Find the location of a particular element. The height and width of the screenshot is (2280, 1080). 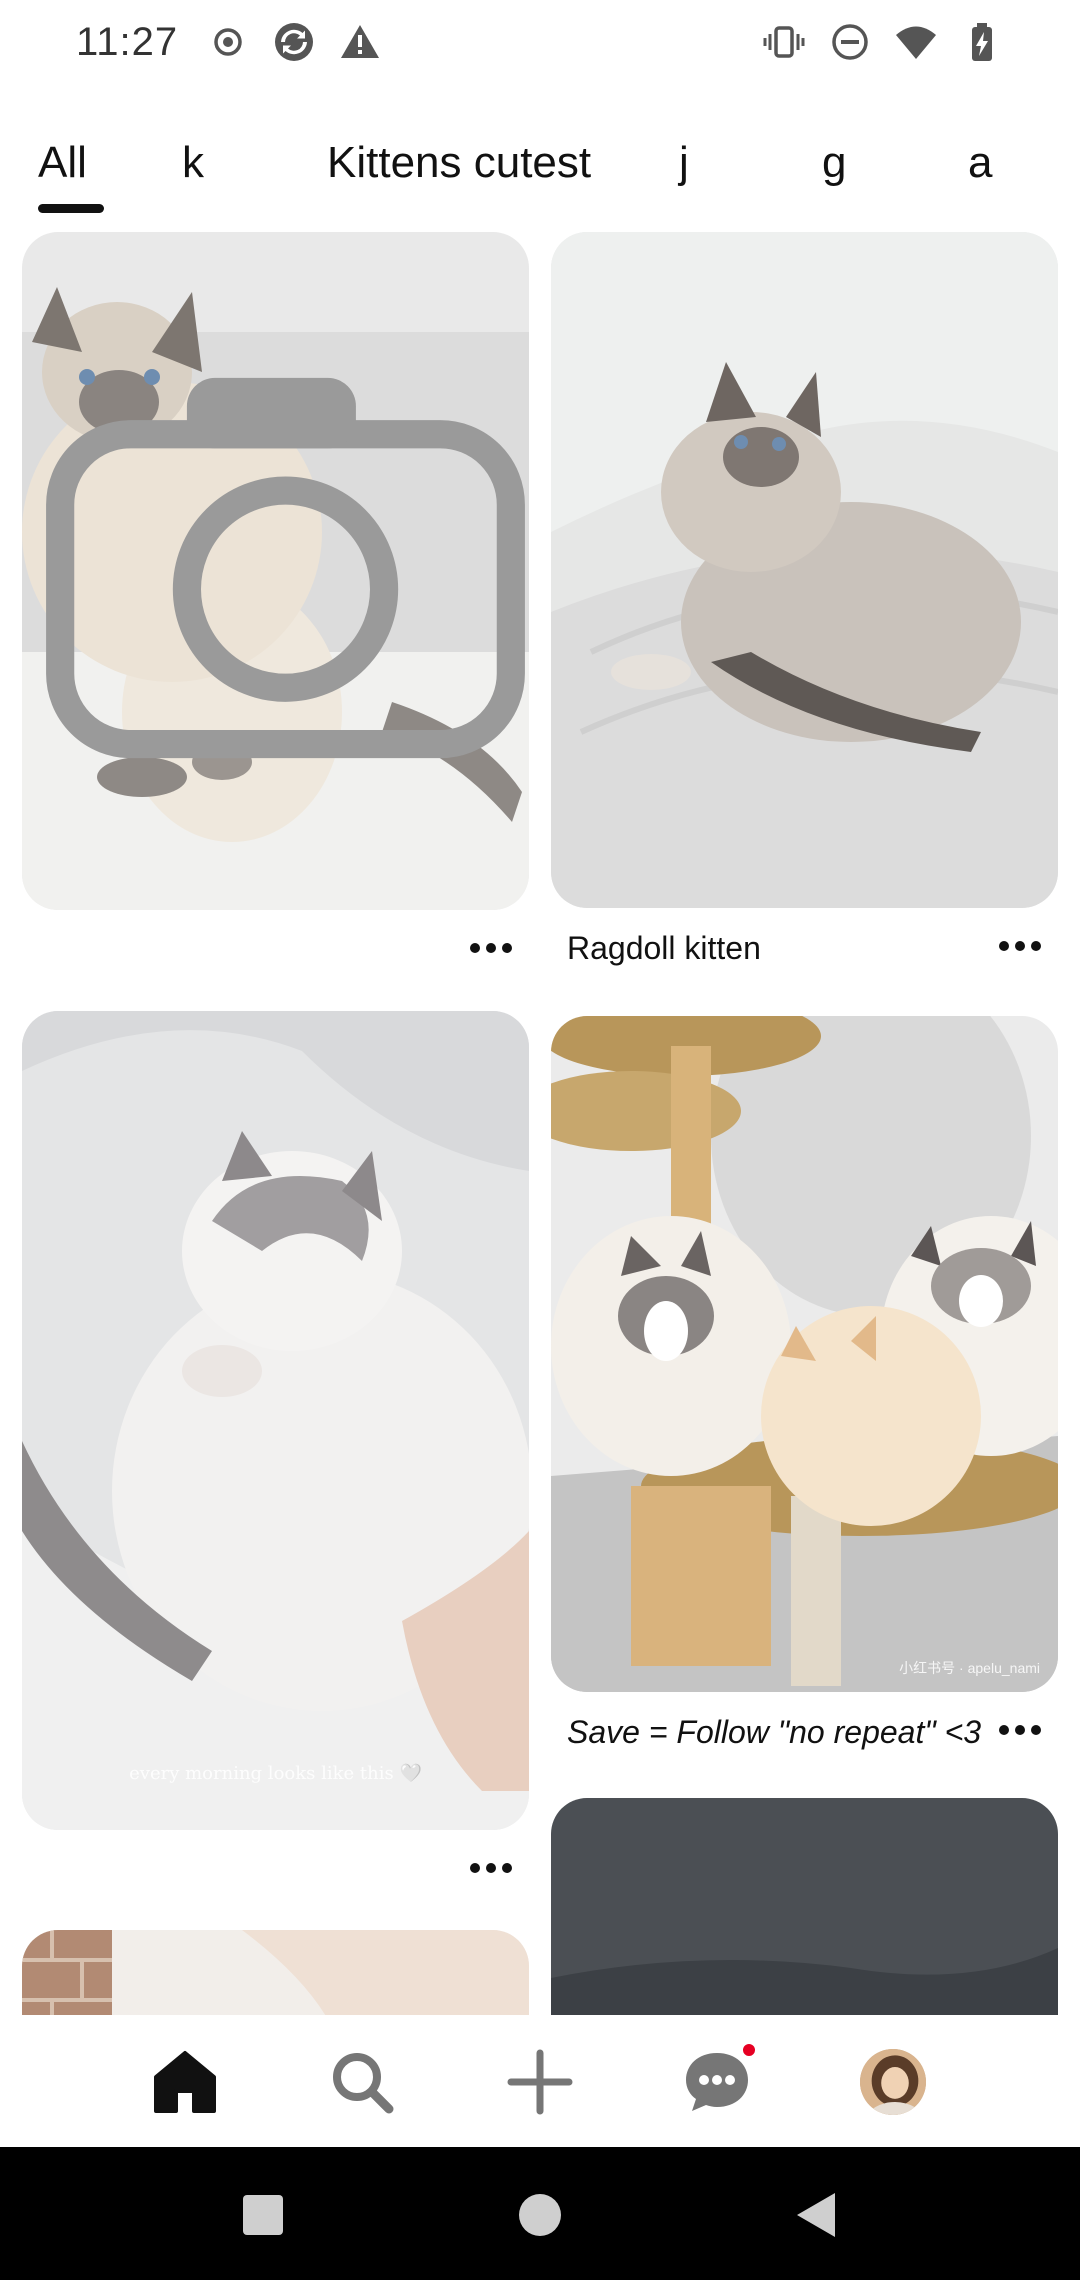

tab-k: k is located at coordinates (193, 163).